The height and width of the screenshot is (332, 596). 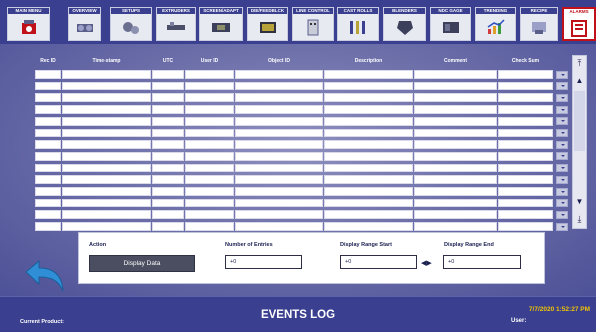 I want to click on nav-label: MAIN MENU, so click(x=28, y=11).